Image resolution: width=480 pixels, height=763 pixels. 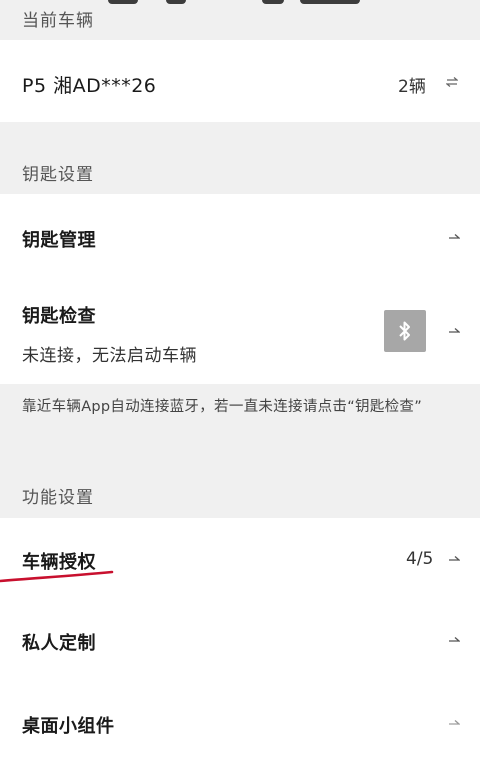 I want to click on bluetooth-icon, so click(x=404, y=331).